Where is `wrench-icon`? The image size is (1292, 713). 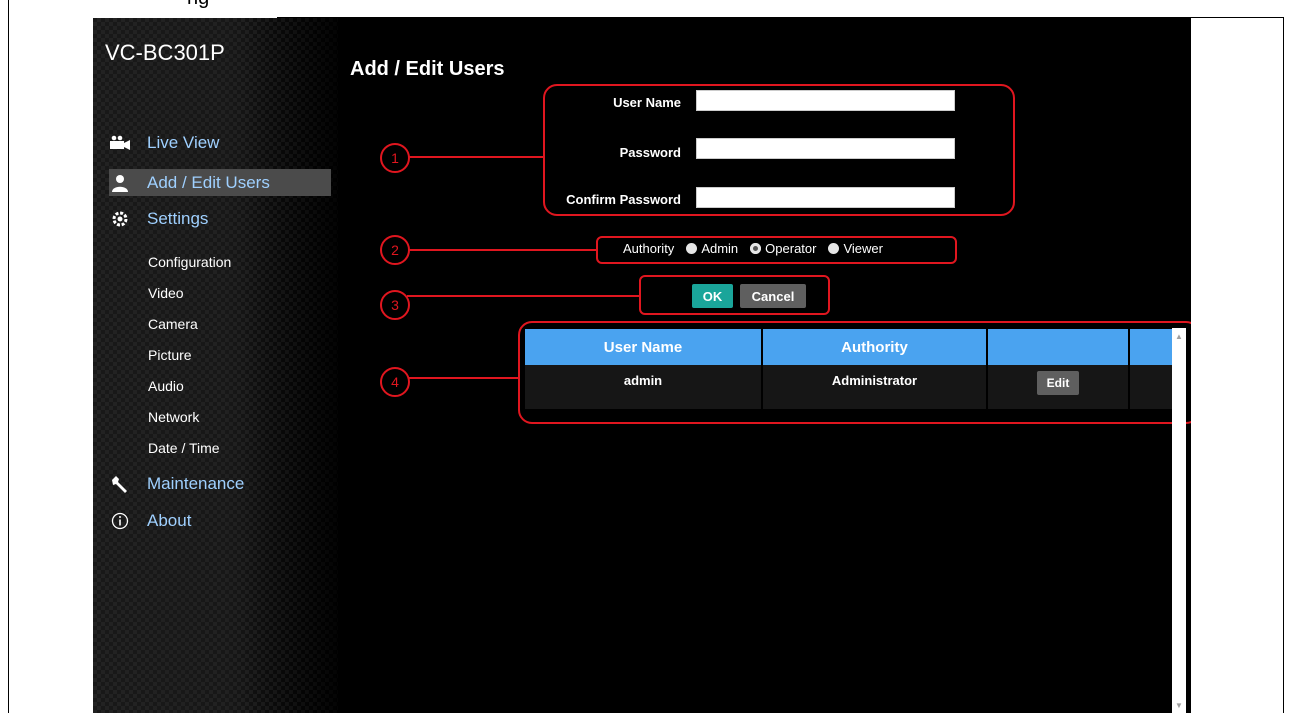
wrench-icon is located at coordinates (120, 484).